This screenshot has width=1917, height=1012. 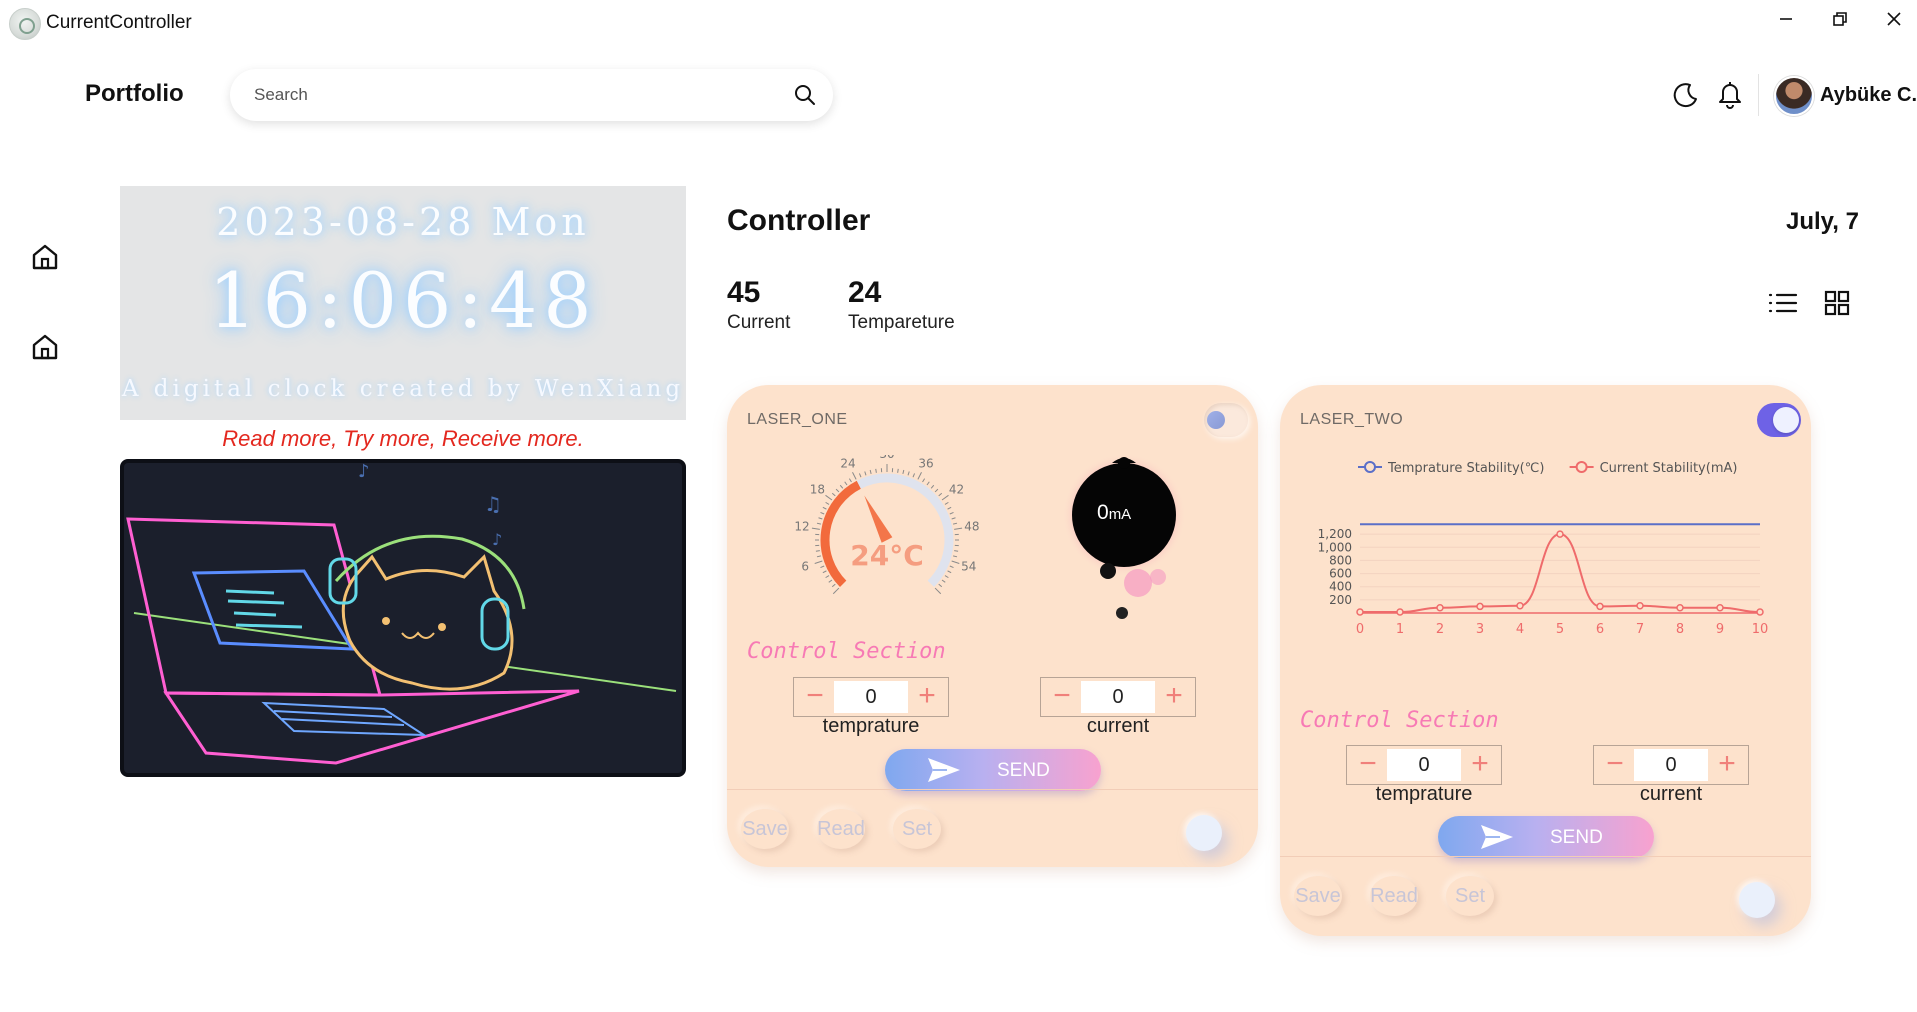 I want to click on brand-title: Portfolio, so click(x=134, y=93).